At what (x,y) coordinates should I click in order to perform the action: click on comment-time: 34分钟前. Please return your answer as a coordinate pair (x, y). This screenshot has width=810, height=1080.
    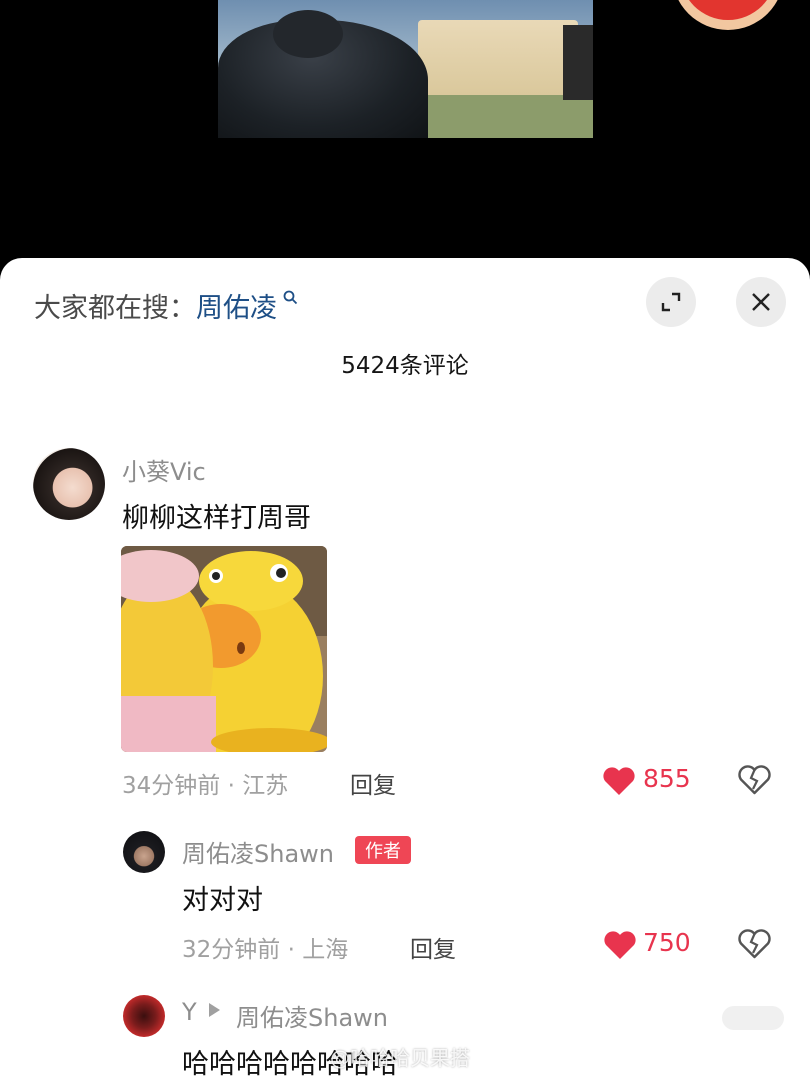
    Looking at the image, I should click on (171, 786).